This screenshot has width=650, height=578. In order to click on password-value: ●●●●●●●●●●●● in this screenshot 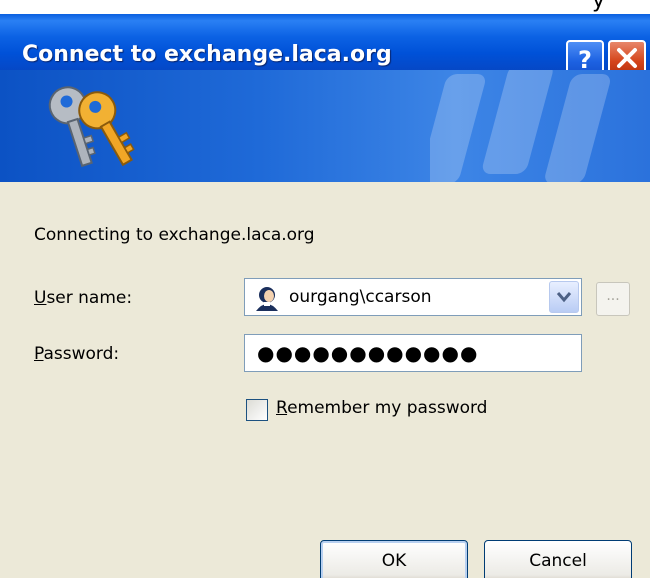, I will do `click(368, 353)`.